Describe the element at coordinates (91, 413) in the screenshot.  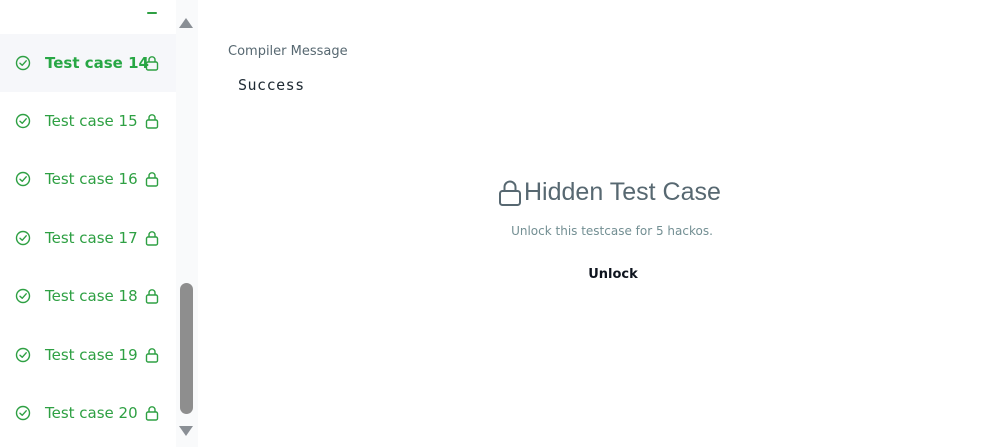
I see `sidebar-item-label: Test case 20` at that location.